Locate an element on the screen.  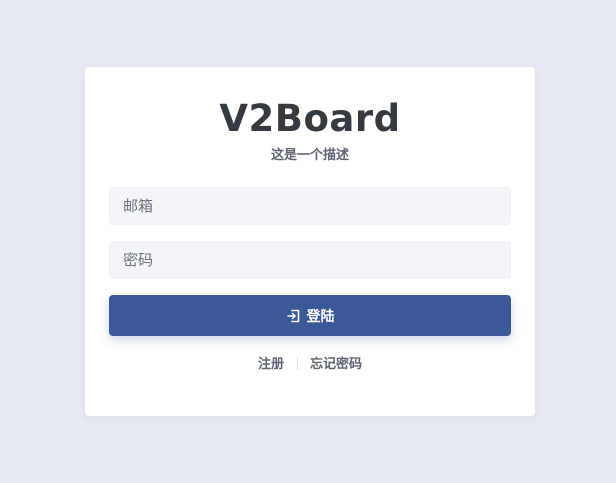
brand-title: V2Board is located at coordinates (310, 118).